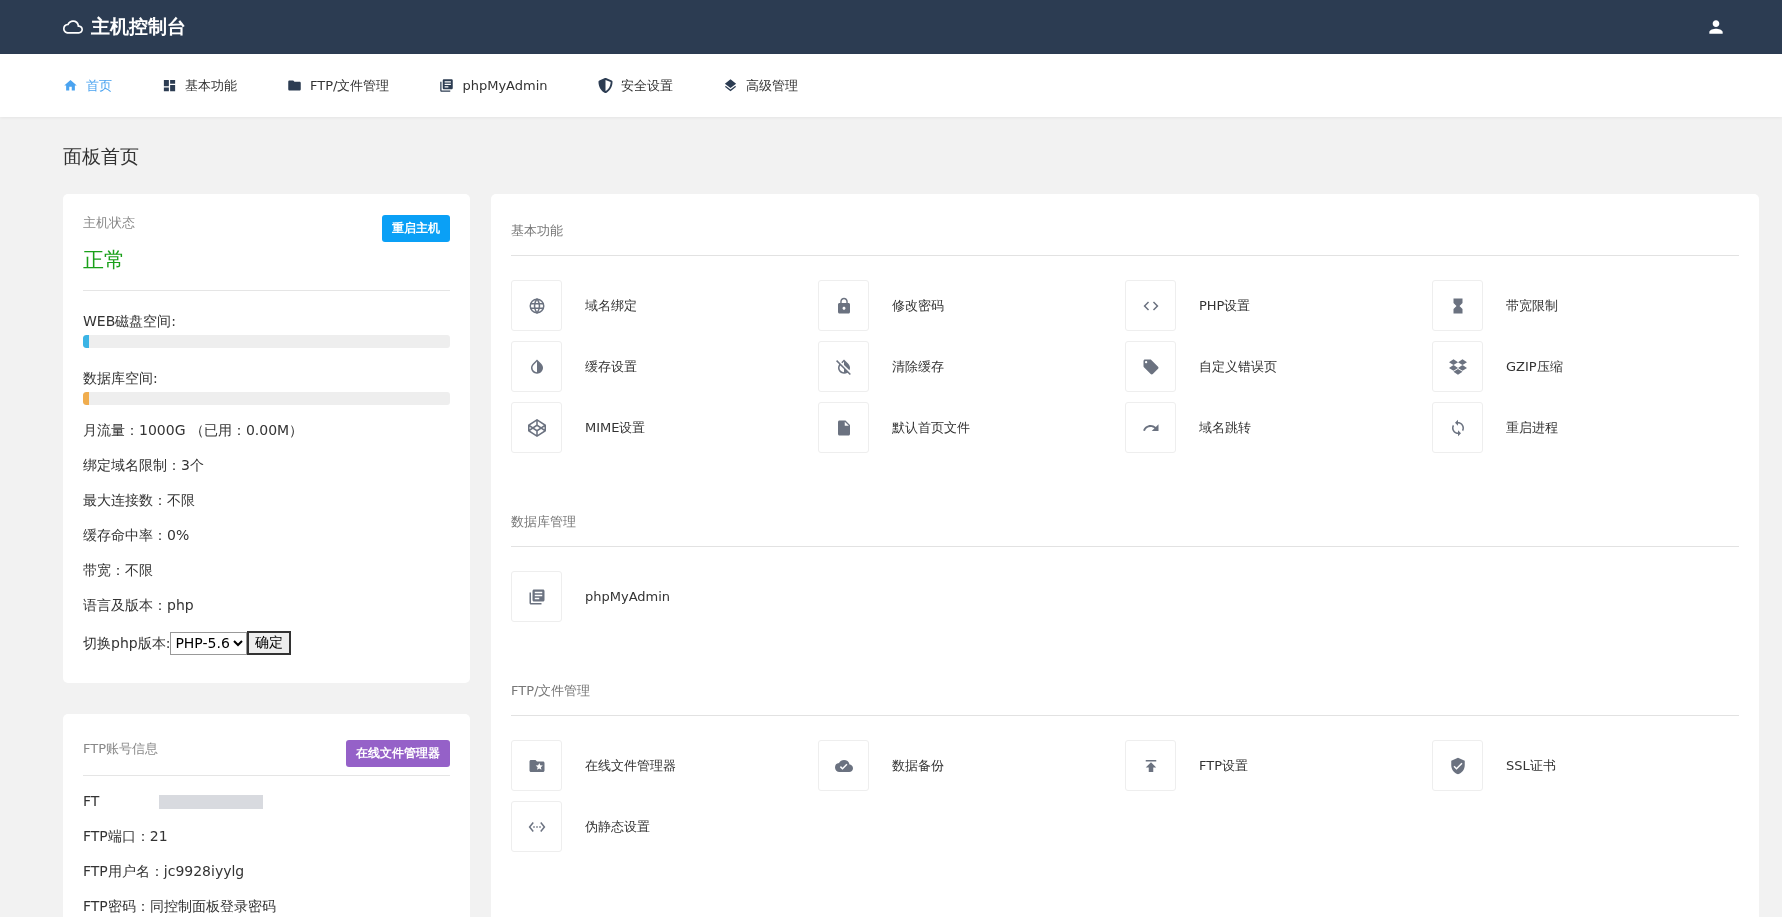  What do you see at coordinates (1238, 366) in the screenshot?
I see `feature-link: 自定义错误页` at bounding box center [1238, 366].